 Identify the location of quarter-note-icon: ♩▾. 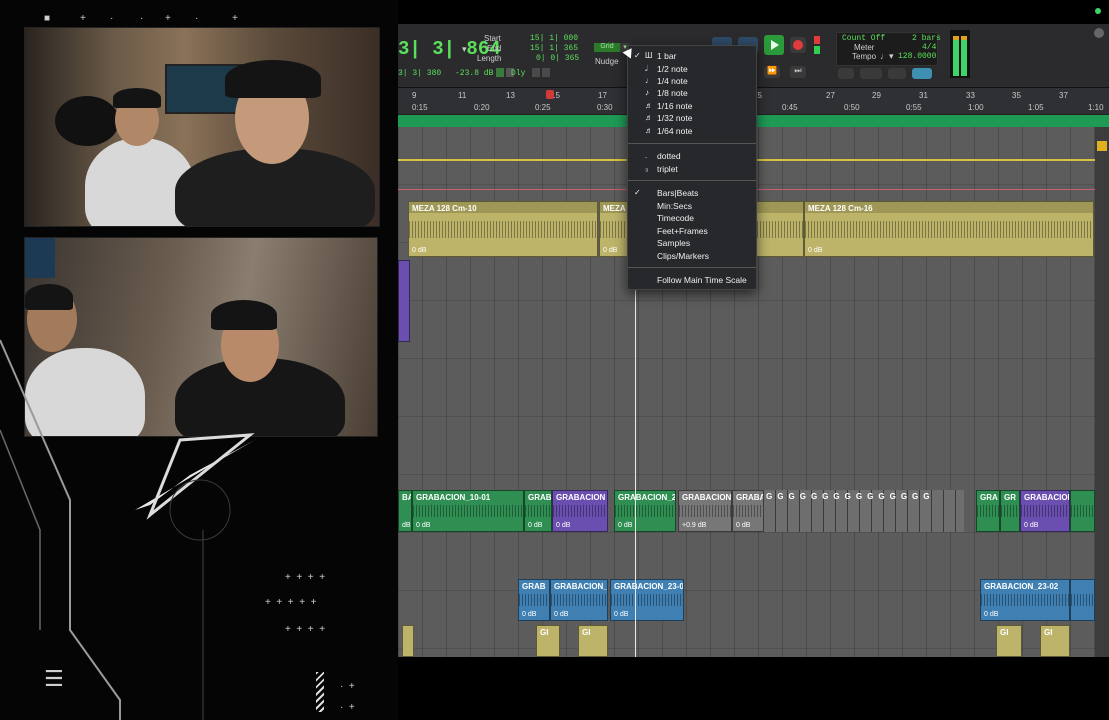
(887, 56).